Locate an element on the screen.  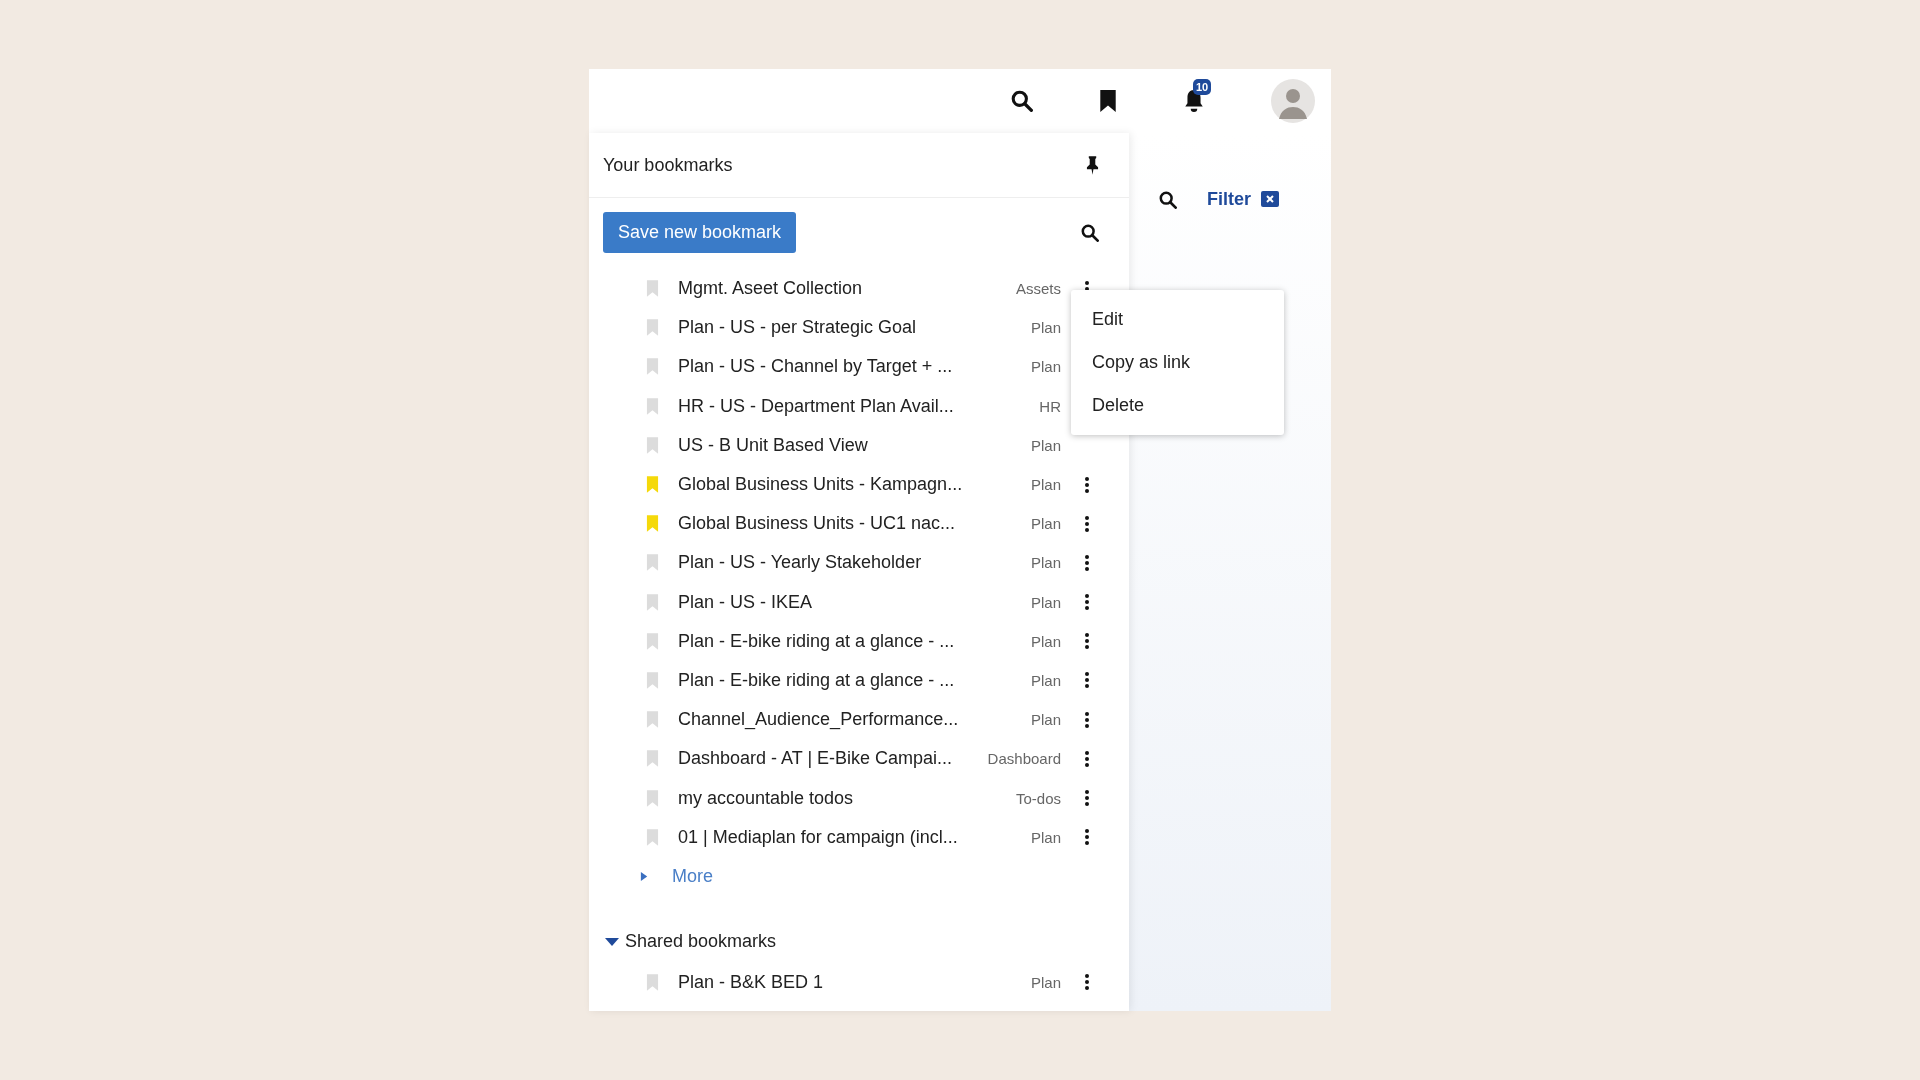
bookmark-name: Plan - B&K BED 1 is located at coordinates (854, 982).